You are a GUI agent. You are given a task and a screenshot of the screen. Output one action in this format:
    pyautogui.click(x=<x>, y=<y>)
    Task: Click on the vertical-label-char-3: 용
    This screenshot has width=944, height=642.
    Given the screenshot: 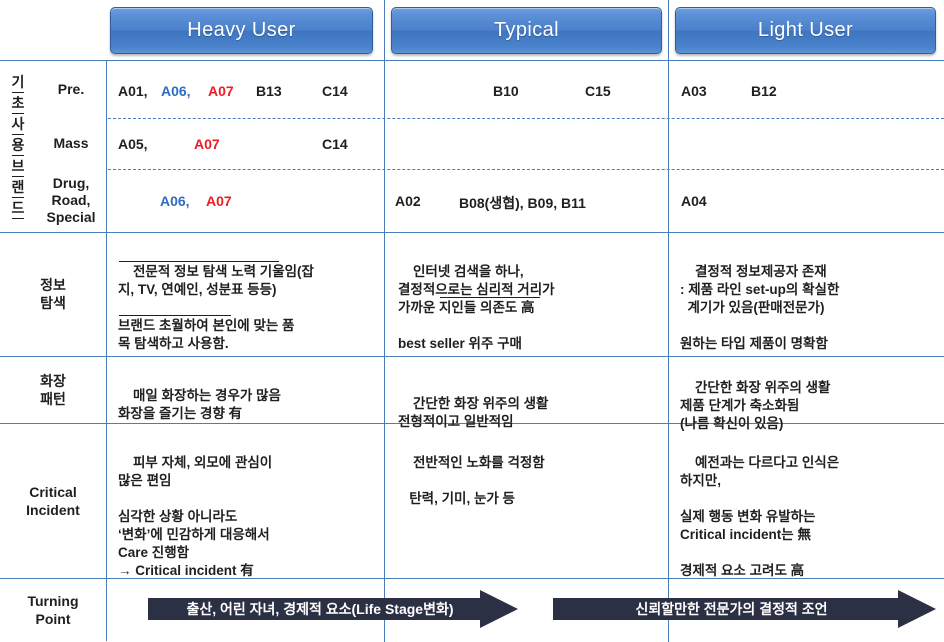 What is the action you would take?
    pyautogui.click(x=18, y=146)
    